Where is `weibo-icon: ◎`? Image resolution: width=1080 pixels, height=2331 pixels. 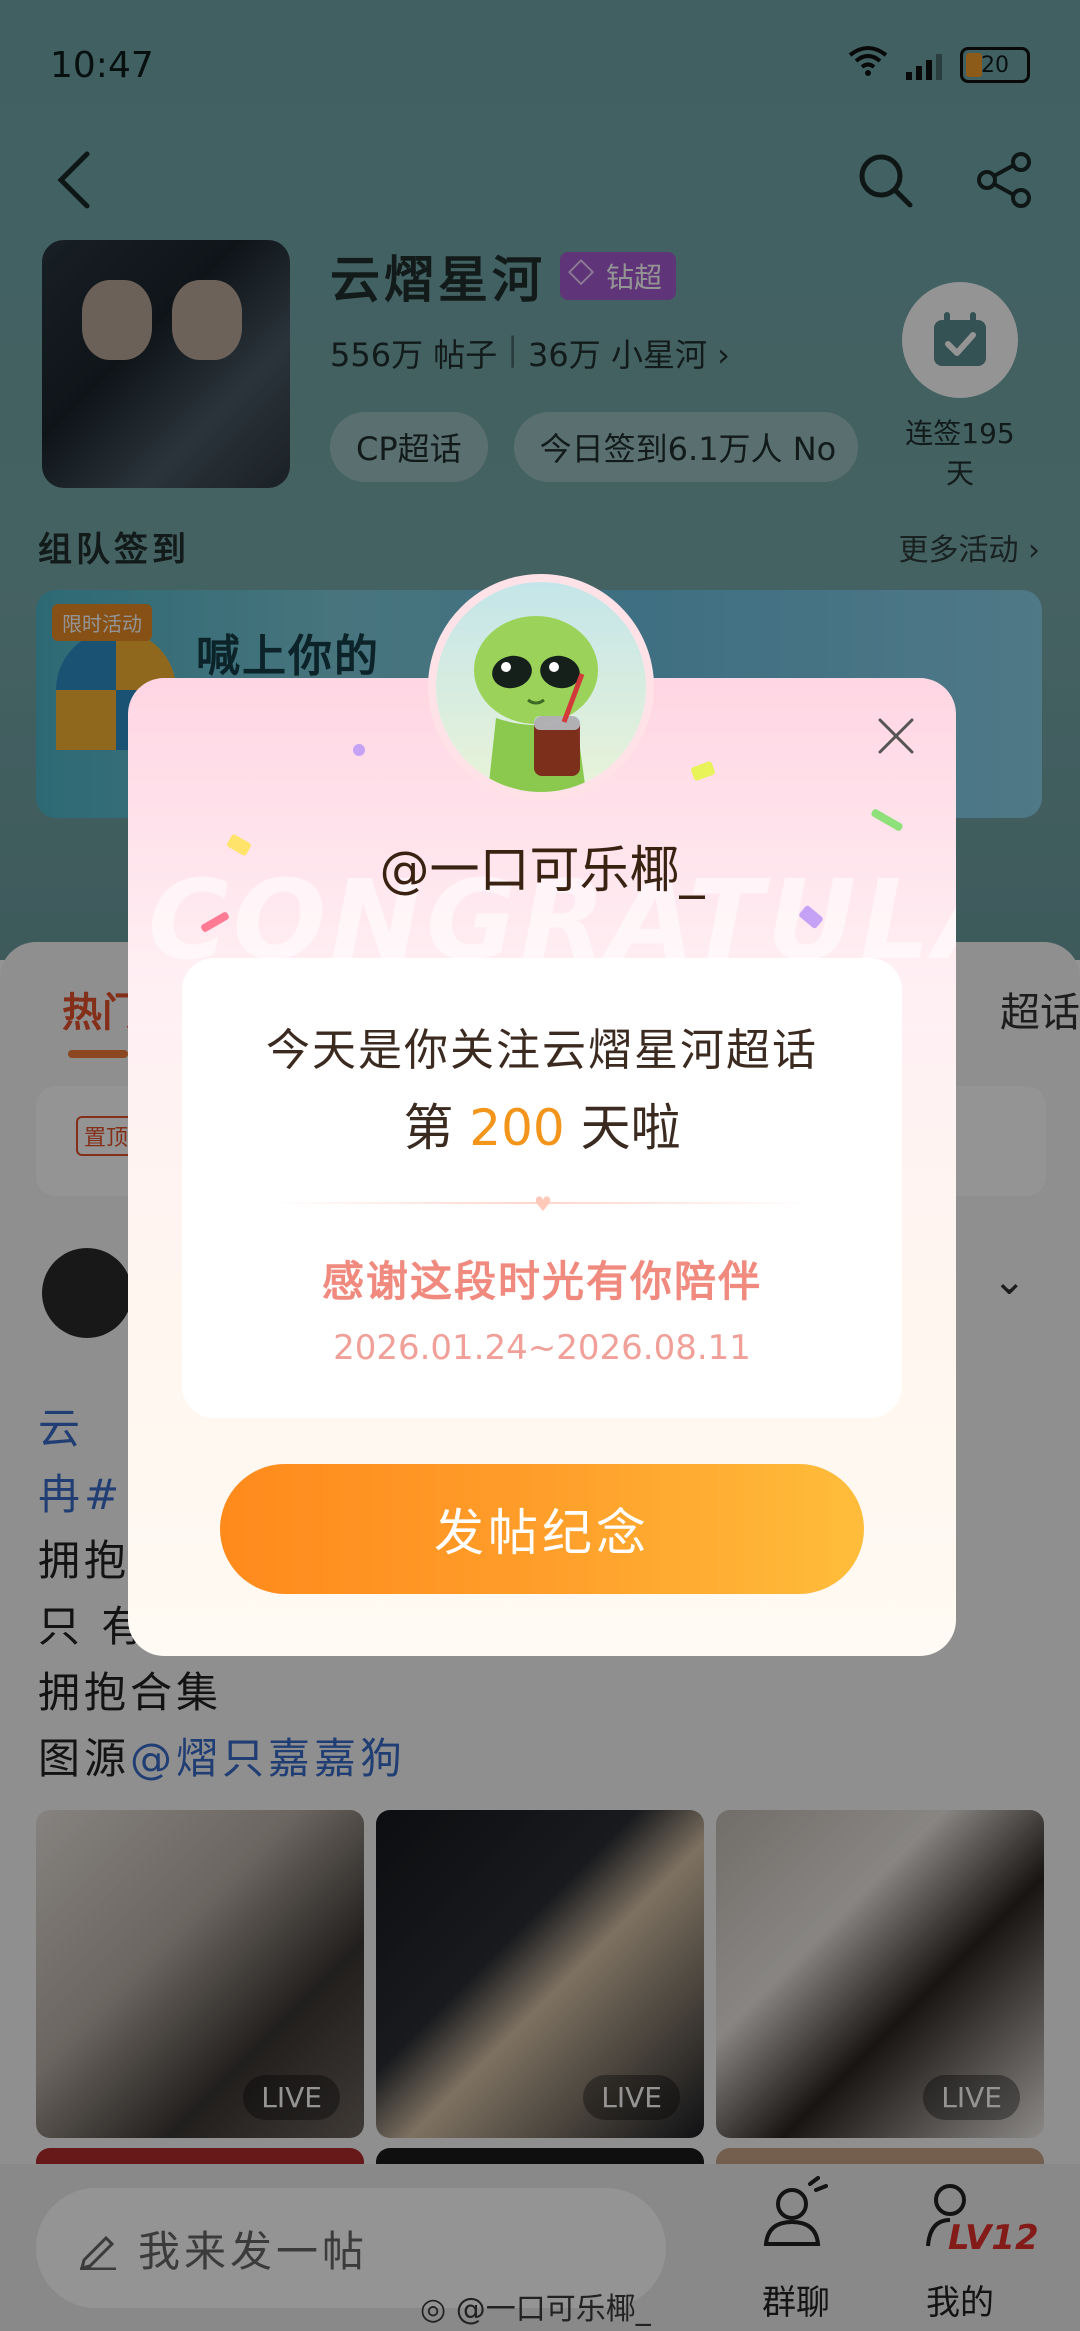 weibo-icon: ◎ is located at coordinates (433, 2309).